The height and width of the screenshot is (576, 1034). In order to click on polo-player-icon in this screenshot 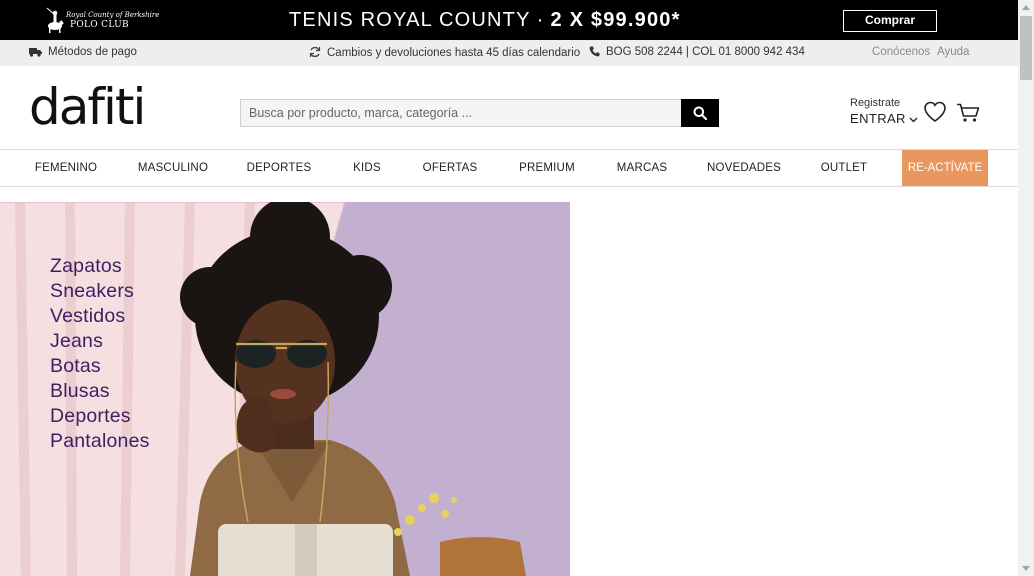, I will do `click(55, 20)`.